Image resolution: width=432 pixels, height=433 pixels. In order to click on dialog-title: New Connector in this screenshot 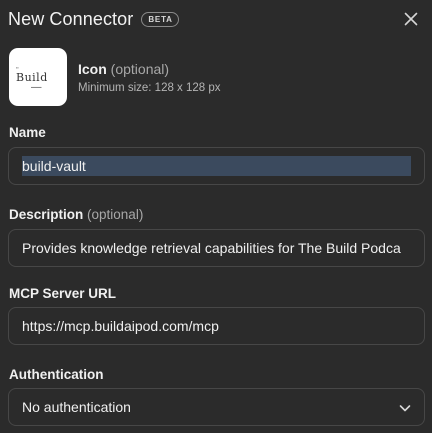, I will do `click(71, 18)`.